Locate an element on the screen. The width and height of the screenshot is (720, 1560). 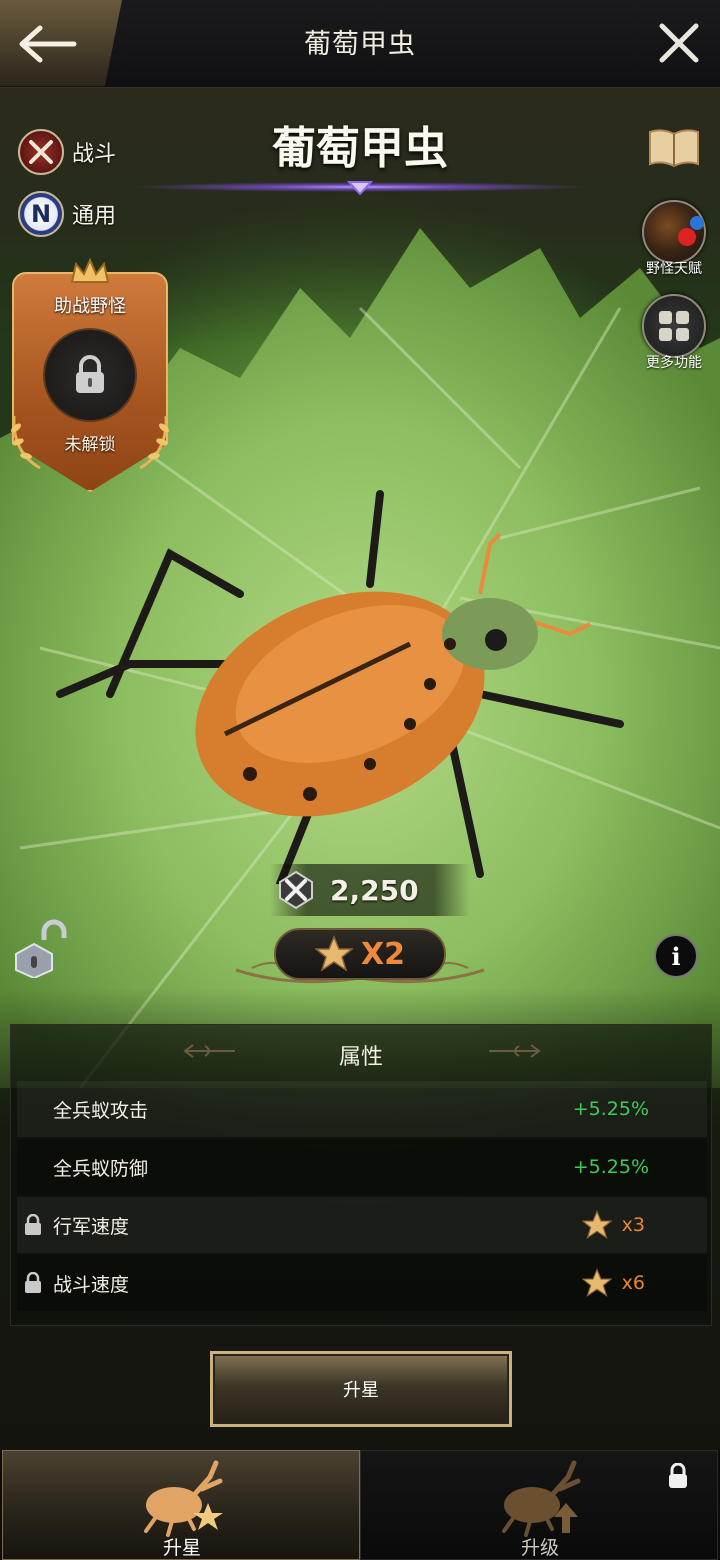
tab-upstar: 升星 is located at coordinates (181, 1505).